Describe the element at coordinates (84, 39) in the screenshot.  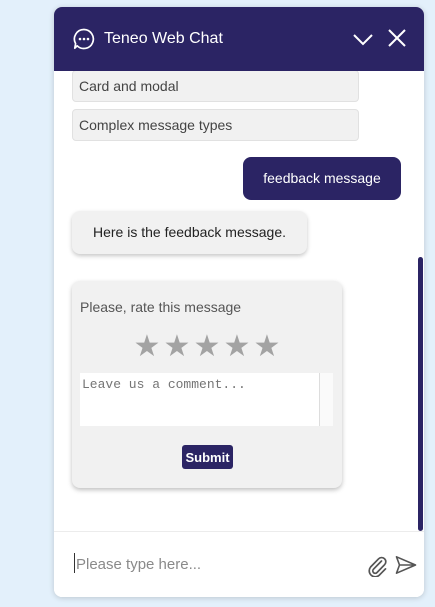
I see `chat-bubble-icon` at that location.